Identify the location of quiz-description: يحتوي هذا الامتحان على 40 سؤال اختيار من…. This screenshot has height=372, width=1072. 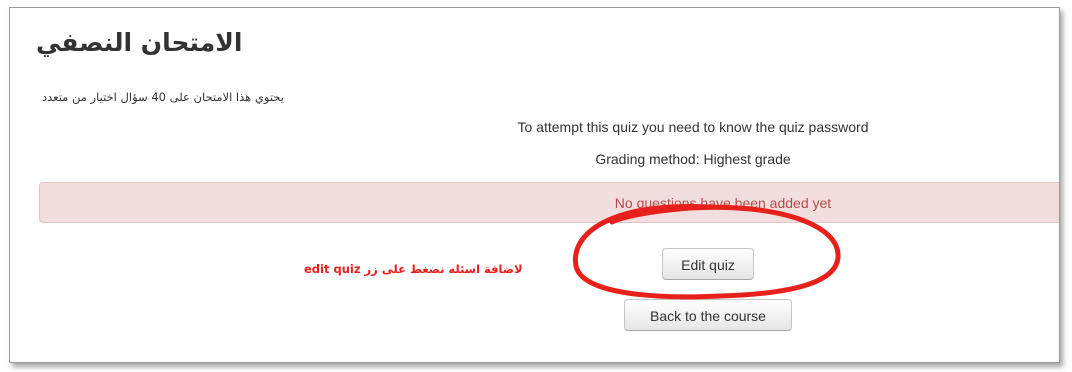
(163, 97).